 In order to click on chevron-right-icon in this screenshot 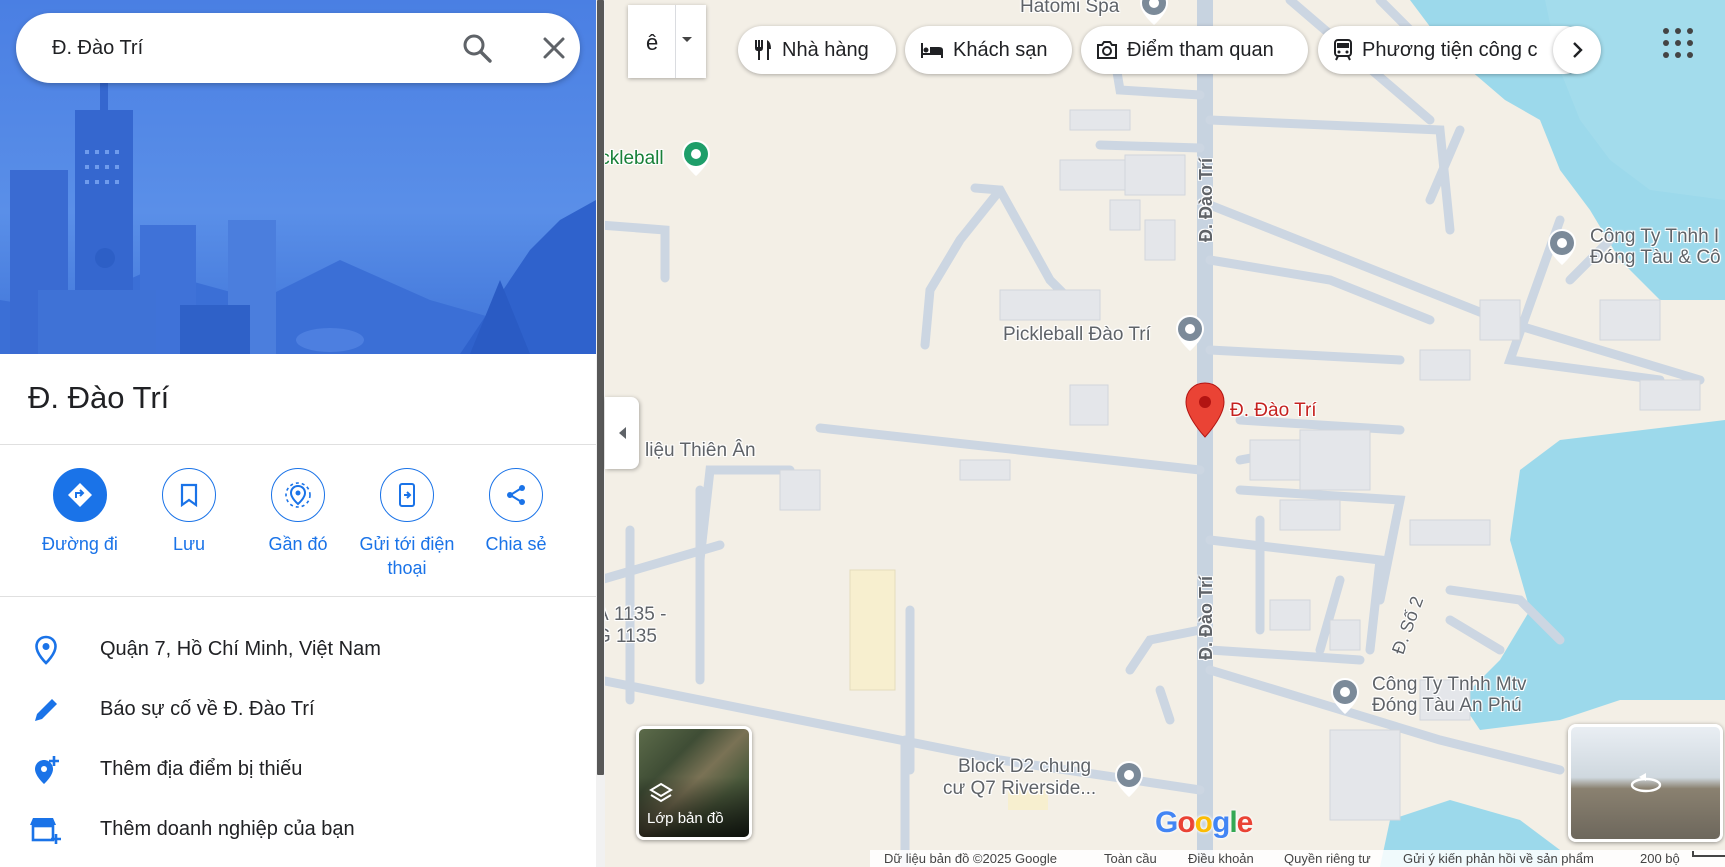, I will do `click(1578, 50)`.